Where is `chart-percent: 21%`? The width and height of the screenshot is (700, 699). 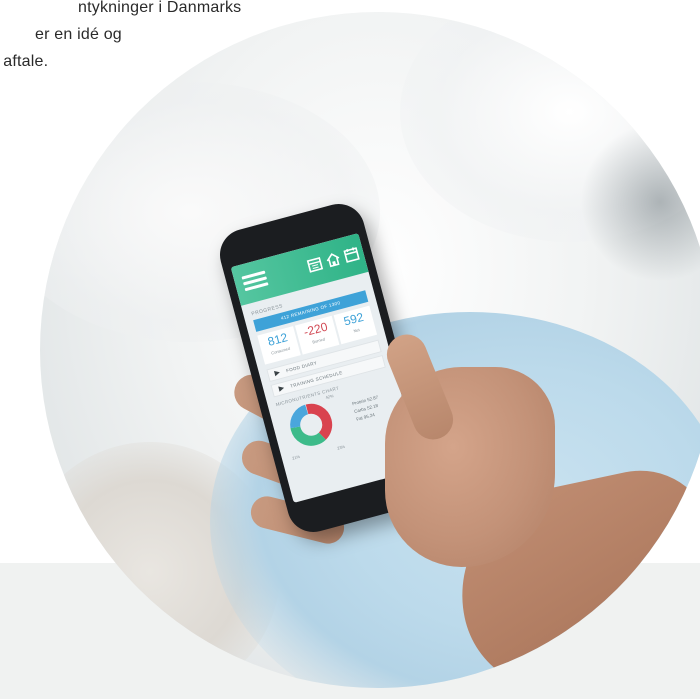 chart-percent: 21% is located at coordinates (296, 457).